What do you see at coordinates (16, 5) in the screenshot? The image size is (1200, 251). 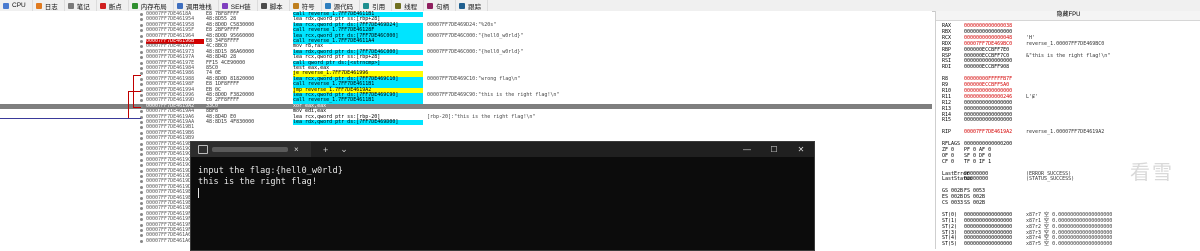 I see `tab-0: CPU` at bounding box center [16, 5].